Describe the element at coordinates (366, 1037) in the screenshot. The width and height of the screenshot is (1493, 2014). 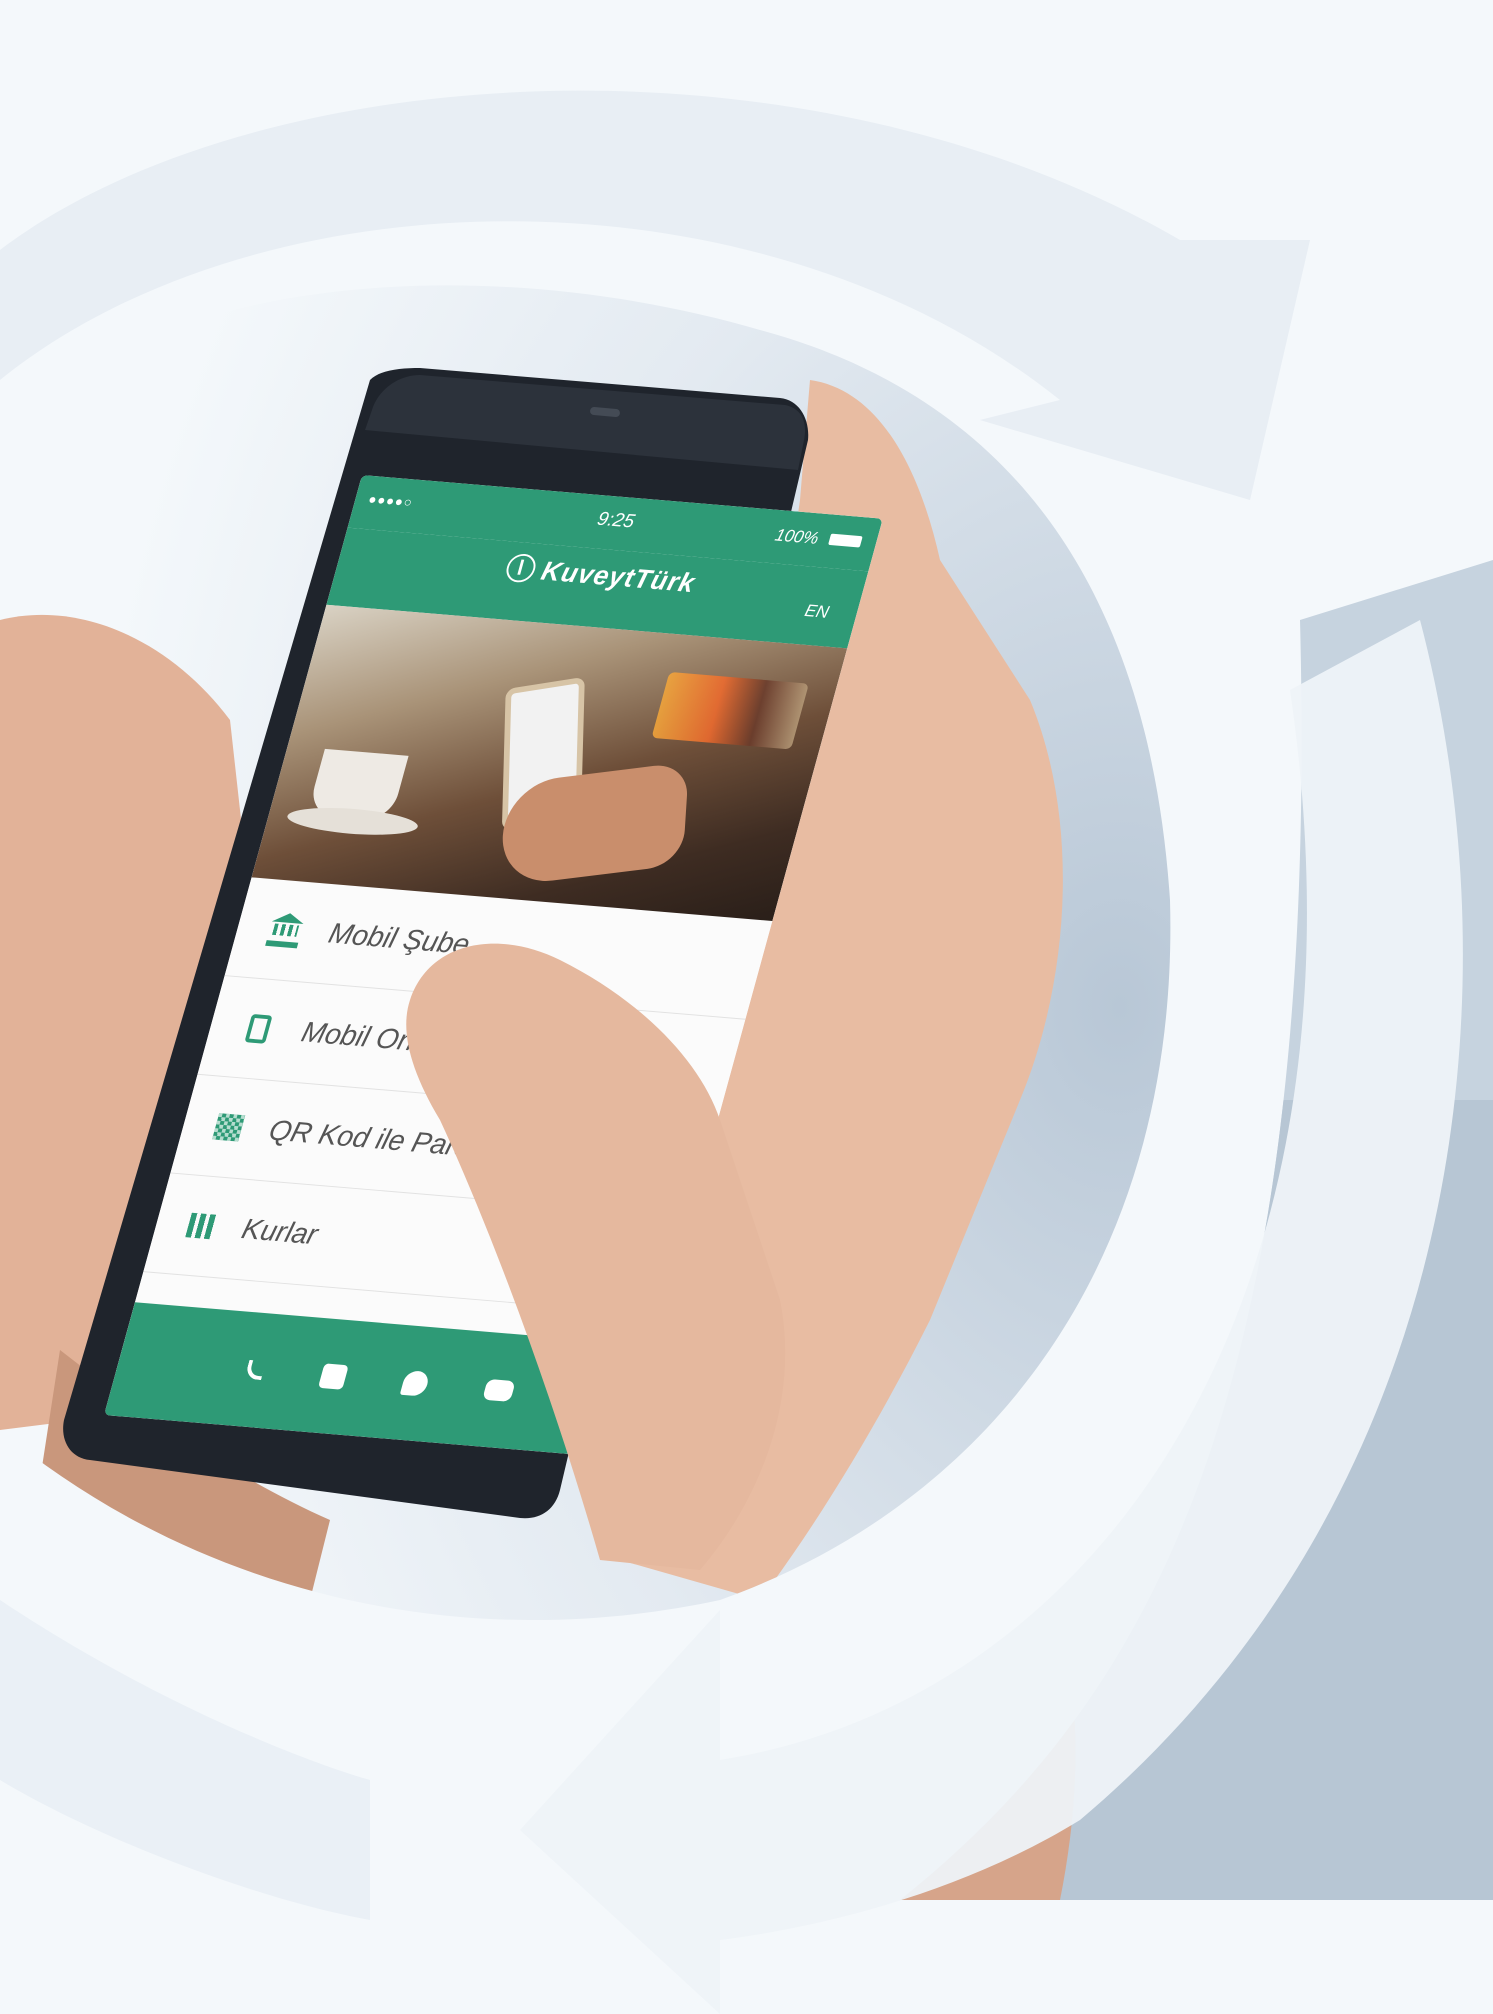
I see `menu-item-label: Mobil Ona` at that location.